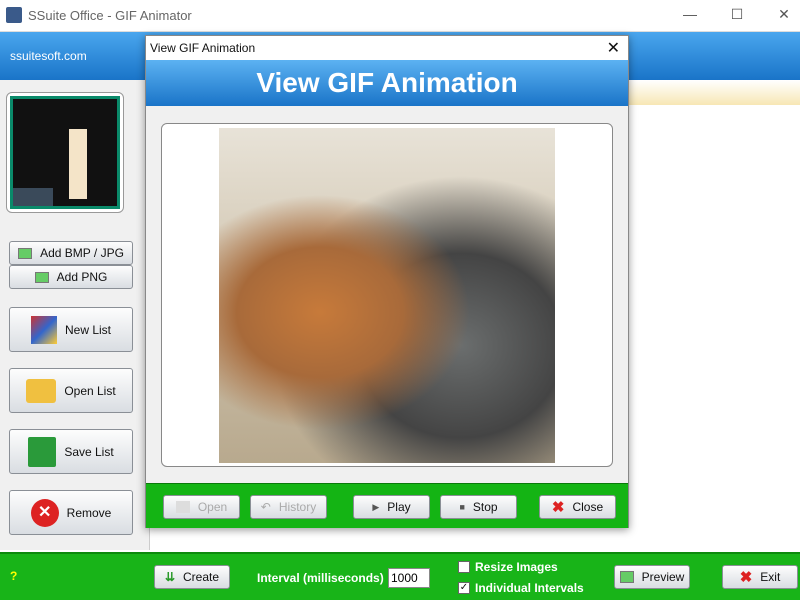 The image size is (800, 600). What do you see at coordinates (663, 577) in the screenshot?
I see `button-label: Preview` at bounding box center [663, 577].